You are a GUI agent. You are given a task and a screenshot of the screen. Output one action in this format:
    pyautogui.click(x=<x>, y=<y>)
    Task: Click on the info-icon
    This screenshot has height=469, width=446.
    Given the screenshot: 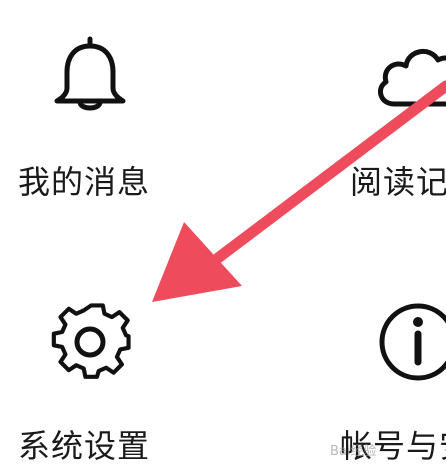 What is the action you would take?
    pyautogui.click(x=412, y=344)
    